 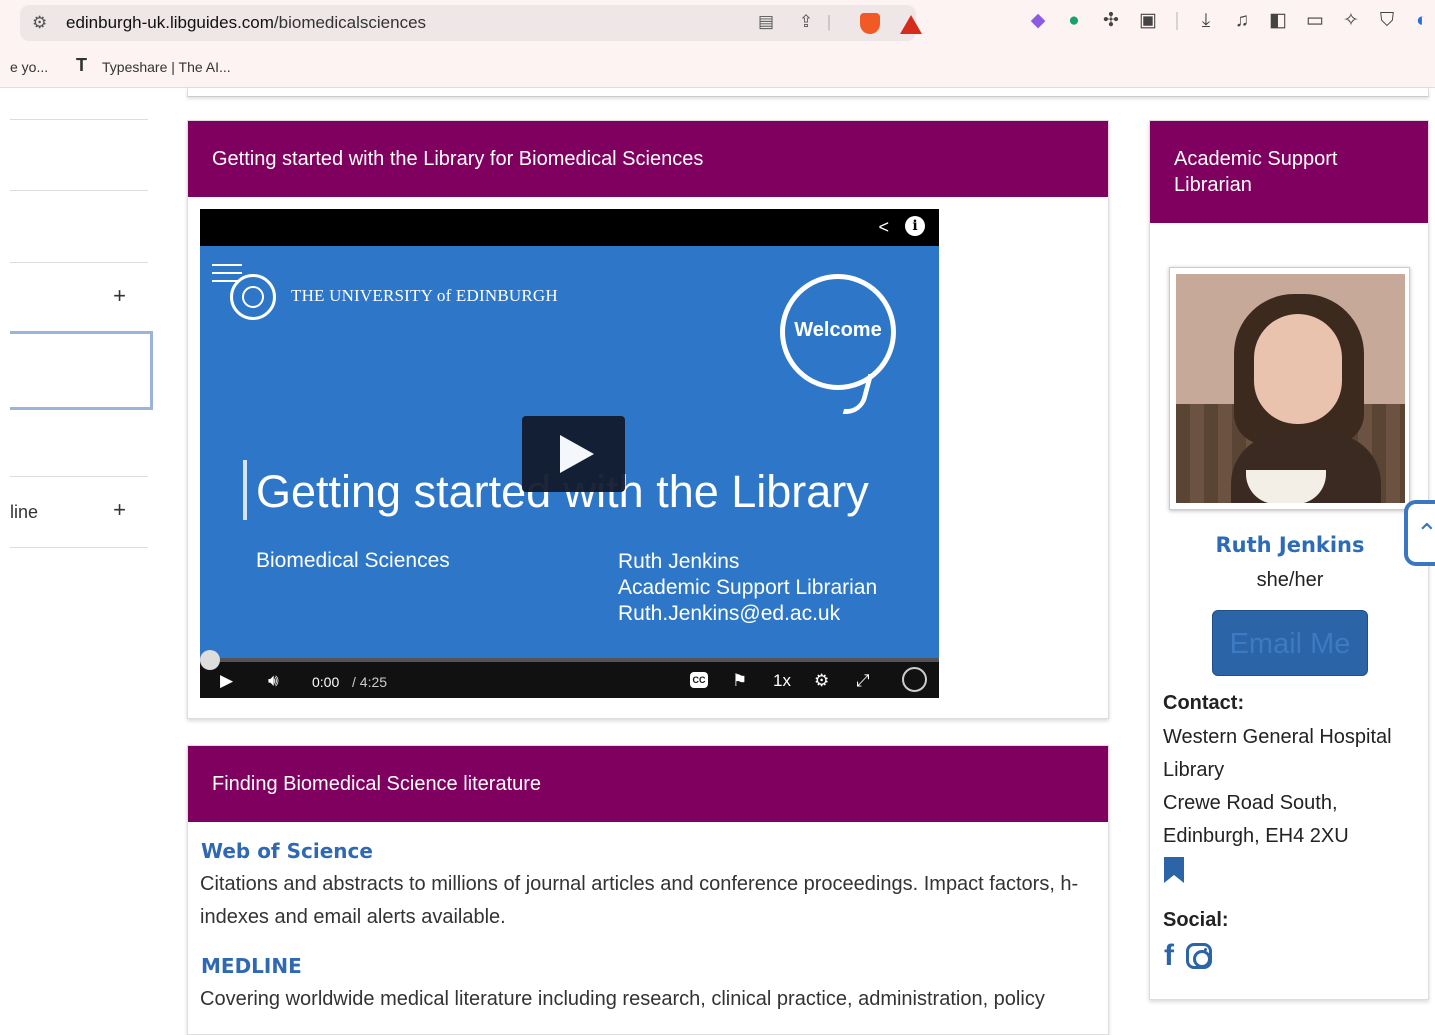 What do you see at coordinates (1278, 21) in the screenshot?
I see `sidebar-icon: ◧` at bounding box center [1278, 21].